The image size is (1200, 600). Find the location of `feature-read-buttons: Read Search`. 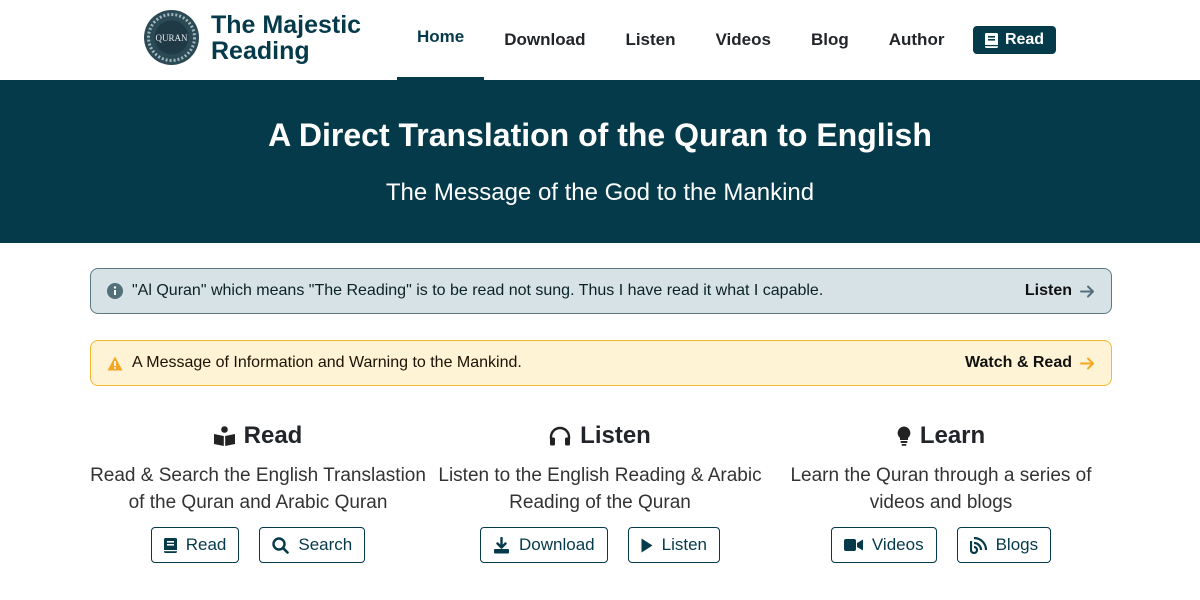

feature-read-buttons: Read Search is located at coordinates (258, 545).